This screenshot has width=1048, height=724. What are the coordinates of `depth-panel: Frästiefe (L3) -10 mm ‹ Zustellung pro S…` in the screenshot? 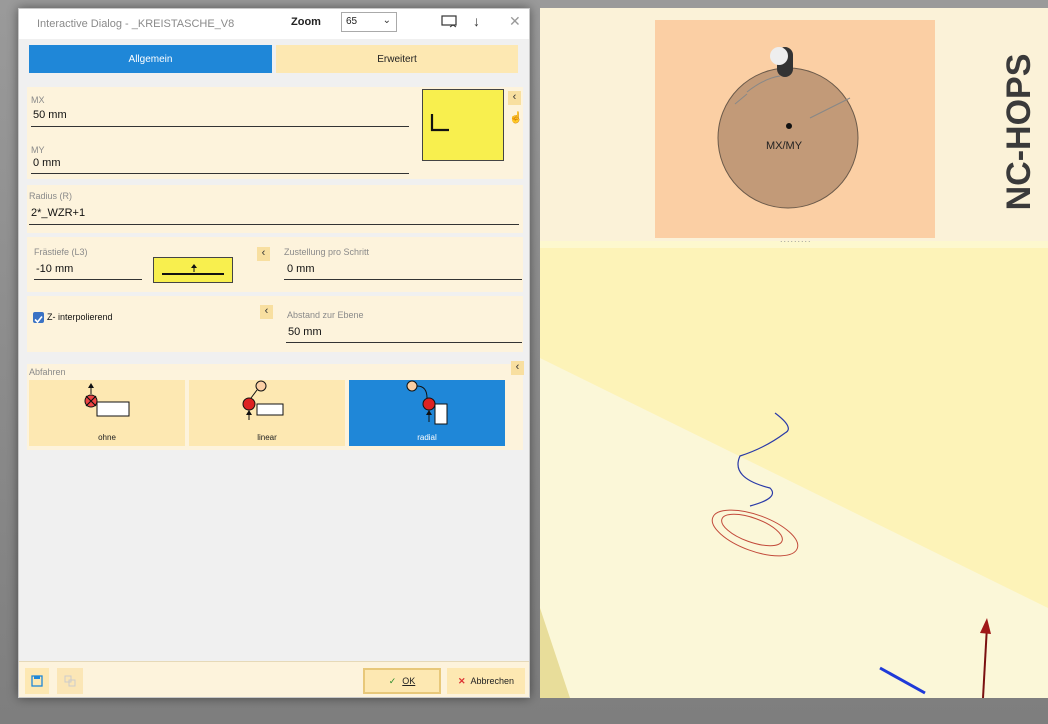 It's located at (275, 264).